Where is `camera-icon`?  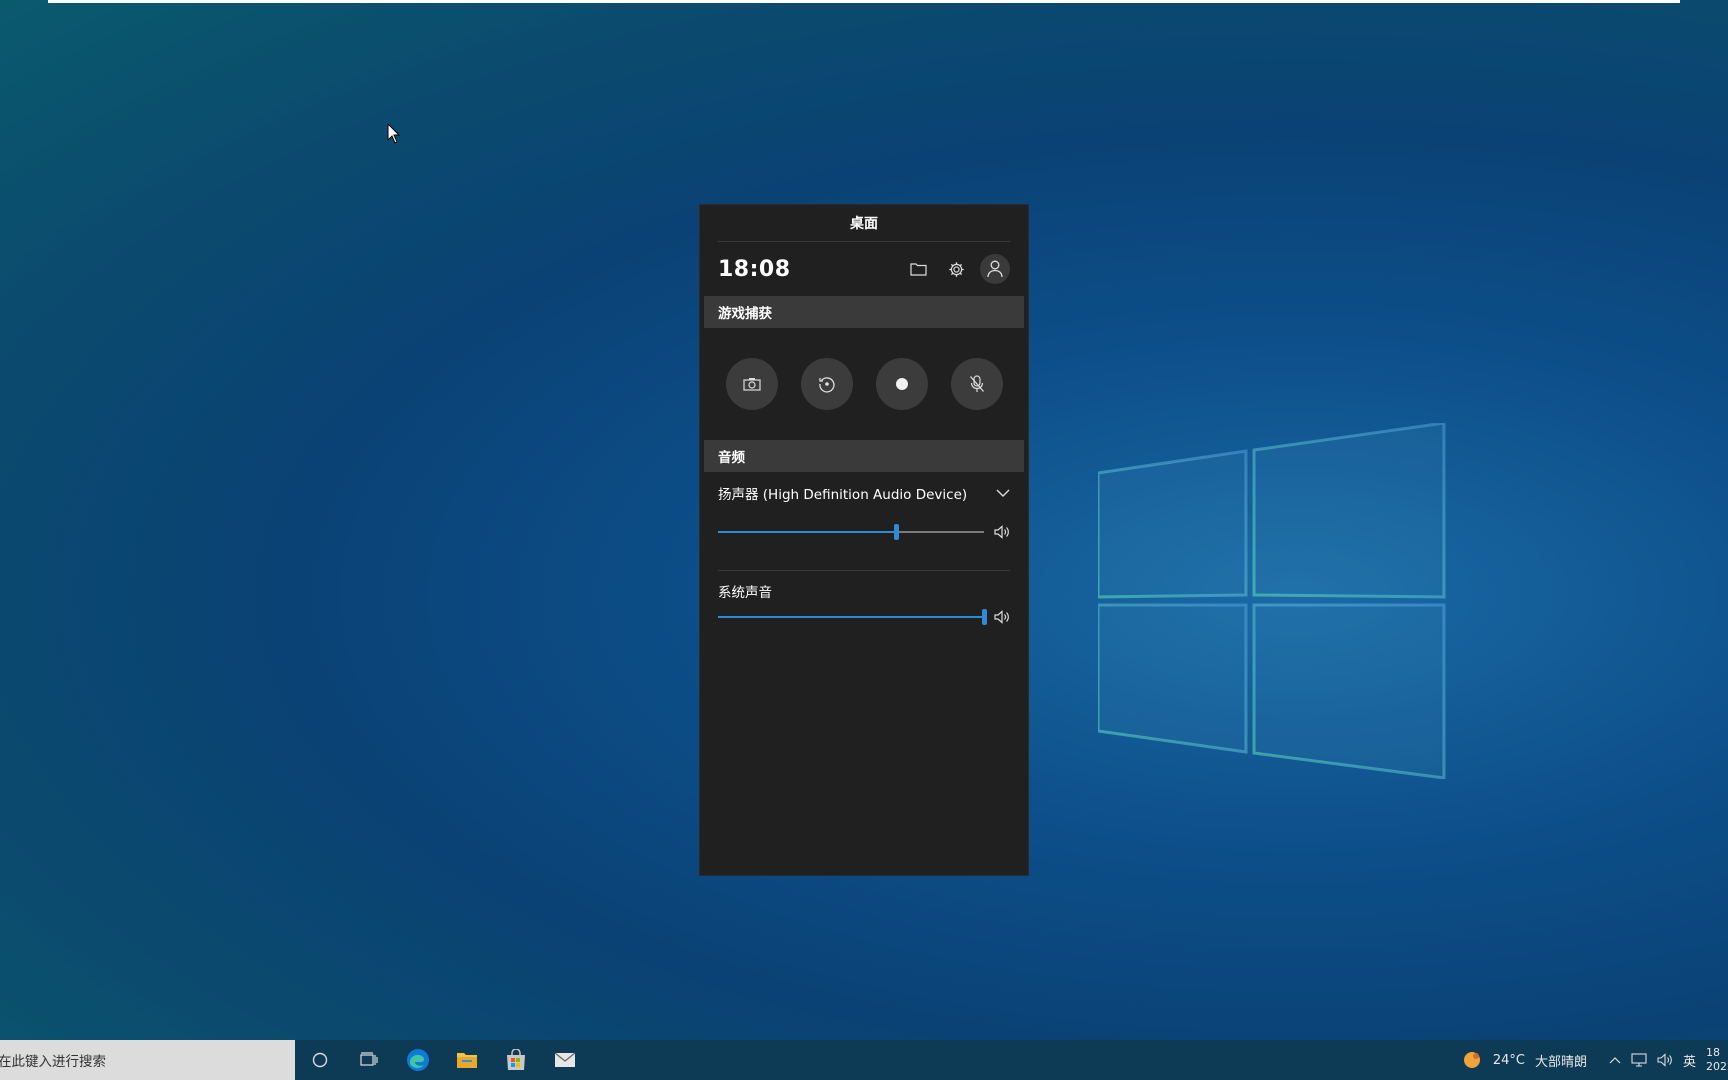 camera-icon is located at coordinates (751, 384).